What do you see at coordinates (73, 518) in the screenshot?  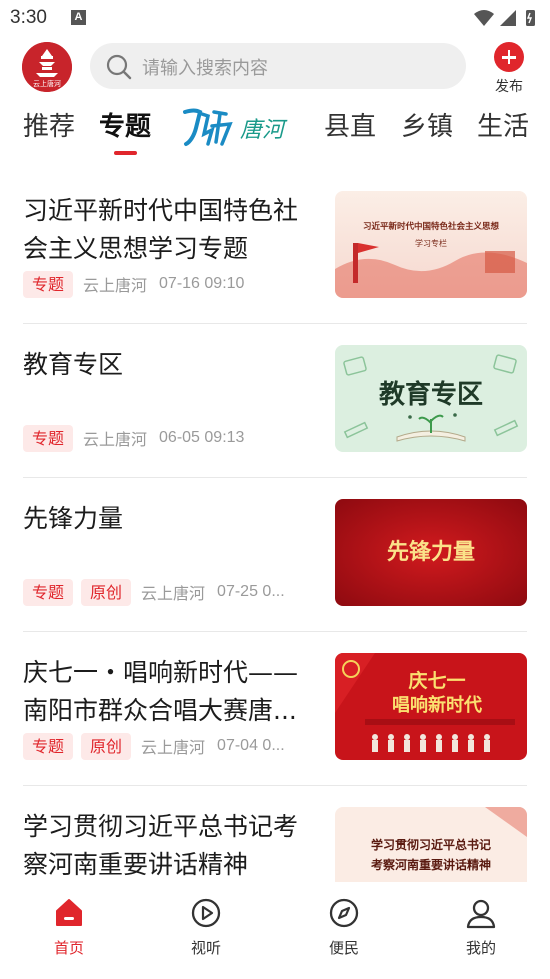 I see `item-title: 先锋力量` at bounding box center [73, 518].